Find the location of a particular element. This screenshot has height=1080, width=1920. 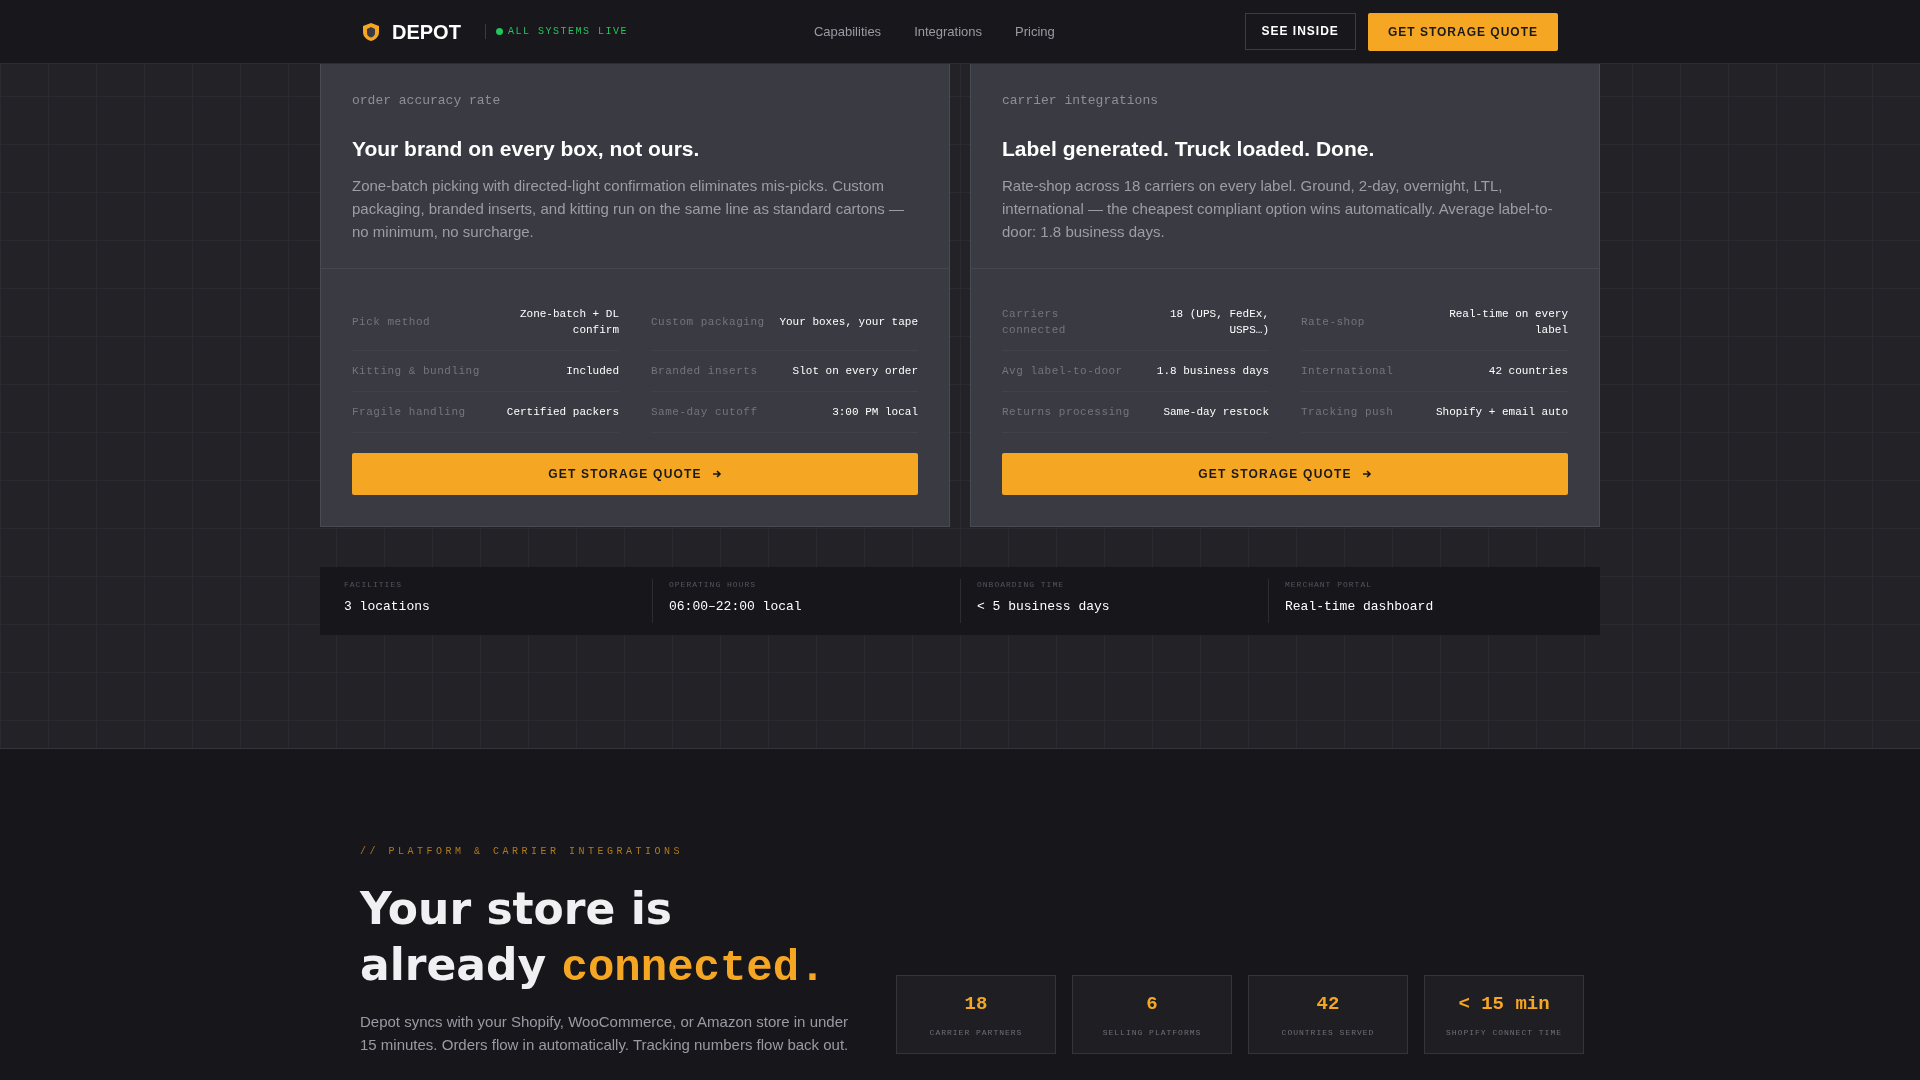

spec-value: Slot on every order is located at coordinates (855, 371).